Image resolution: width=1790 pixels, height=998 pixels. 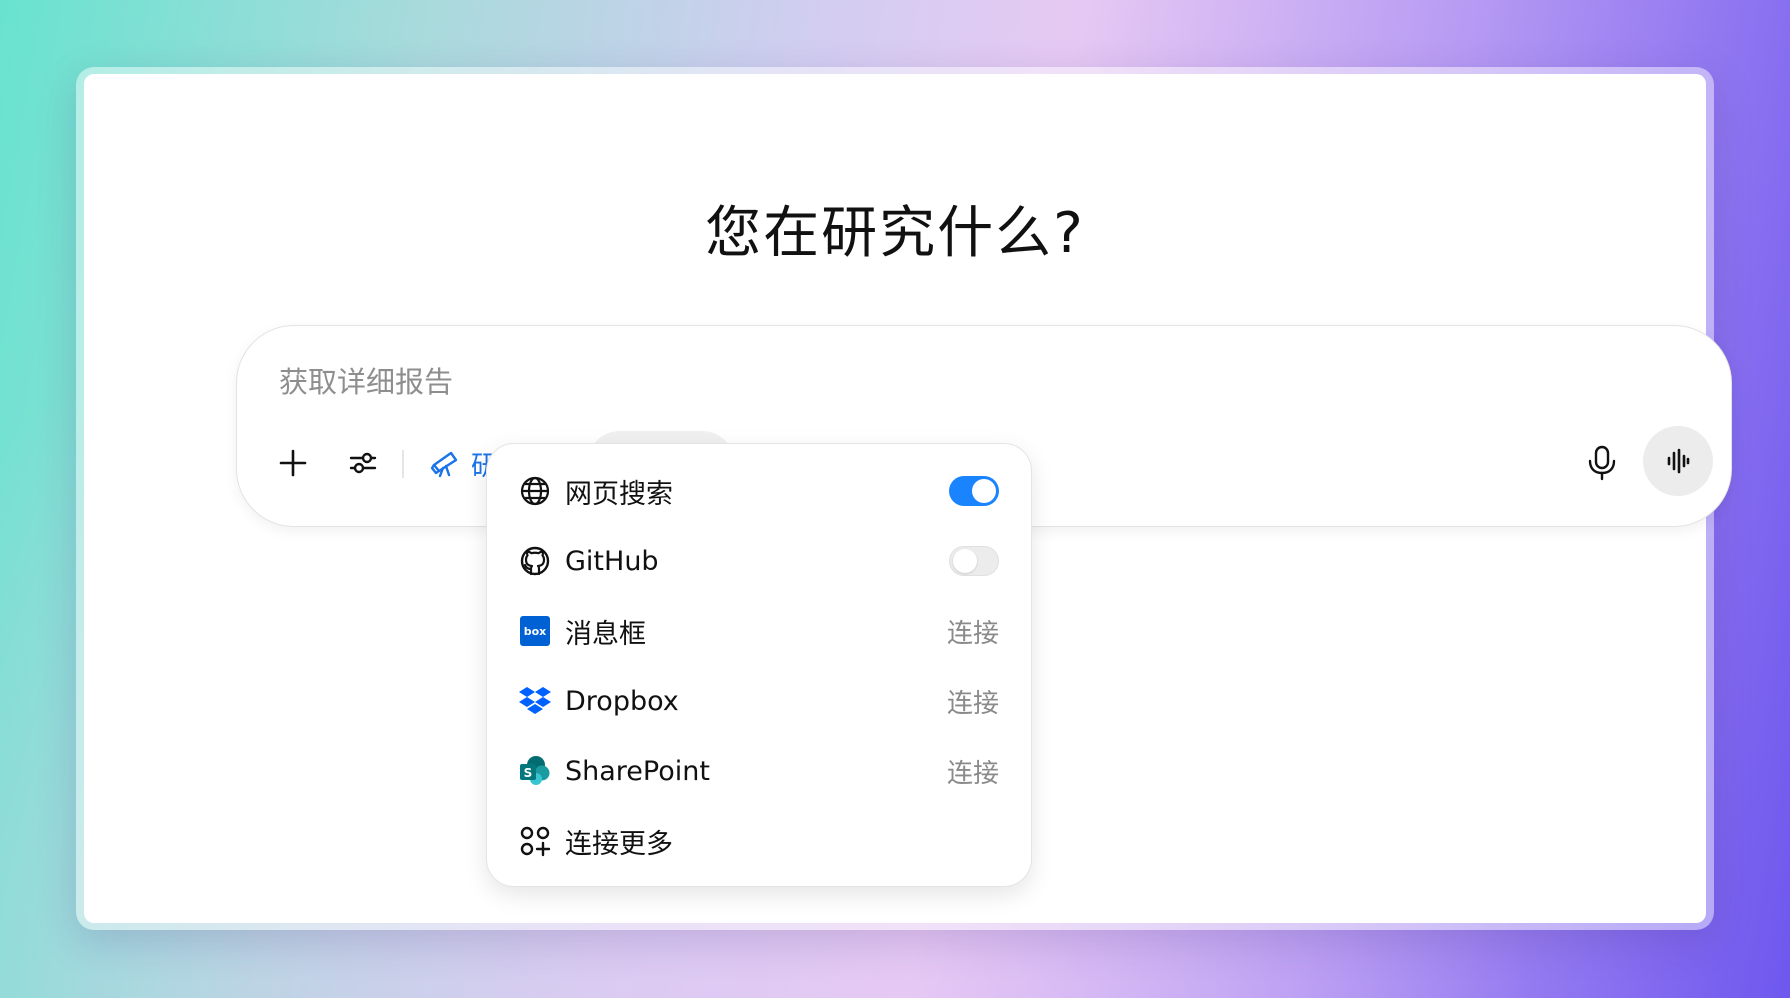 I want to click on source-item-label: 连接更多, so click(x=619, y=844).